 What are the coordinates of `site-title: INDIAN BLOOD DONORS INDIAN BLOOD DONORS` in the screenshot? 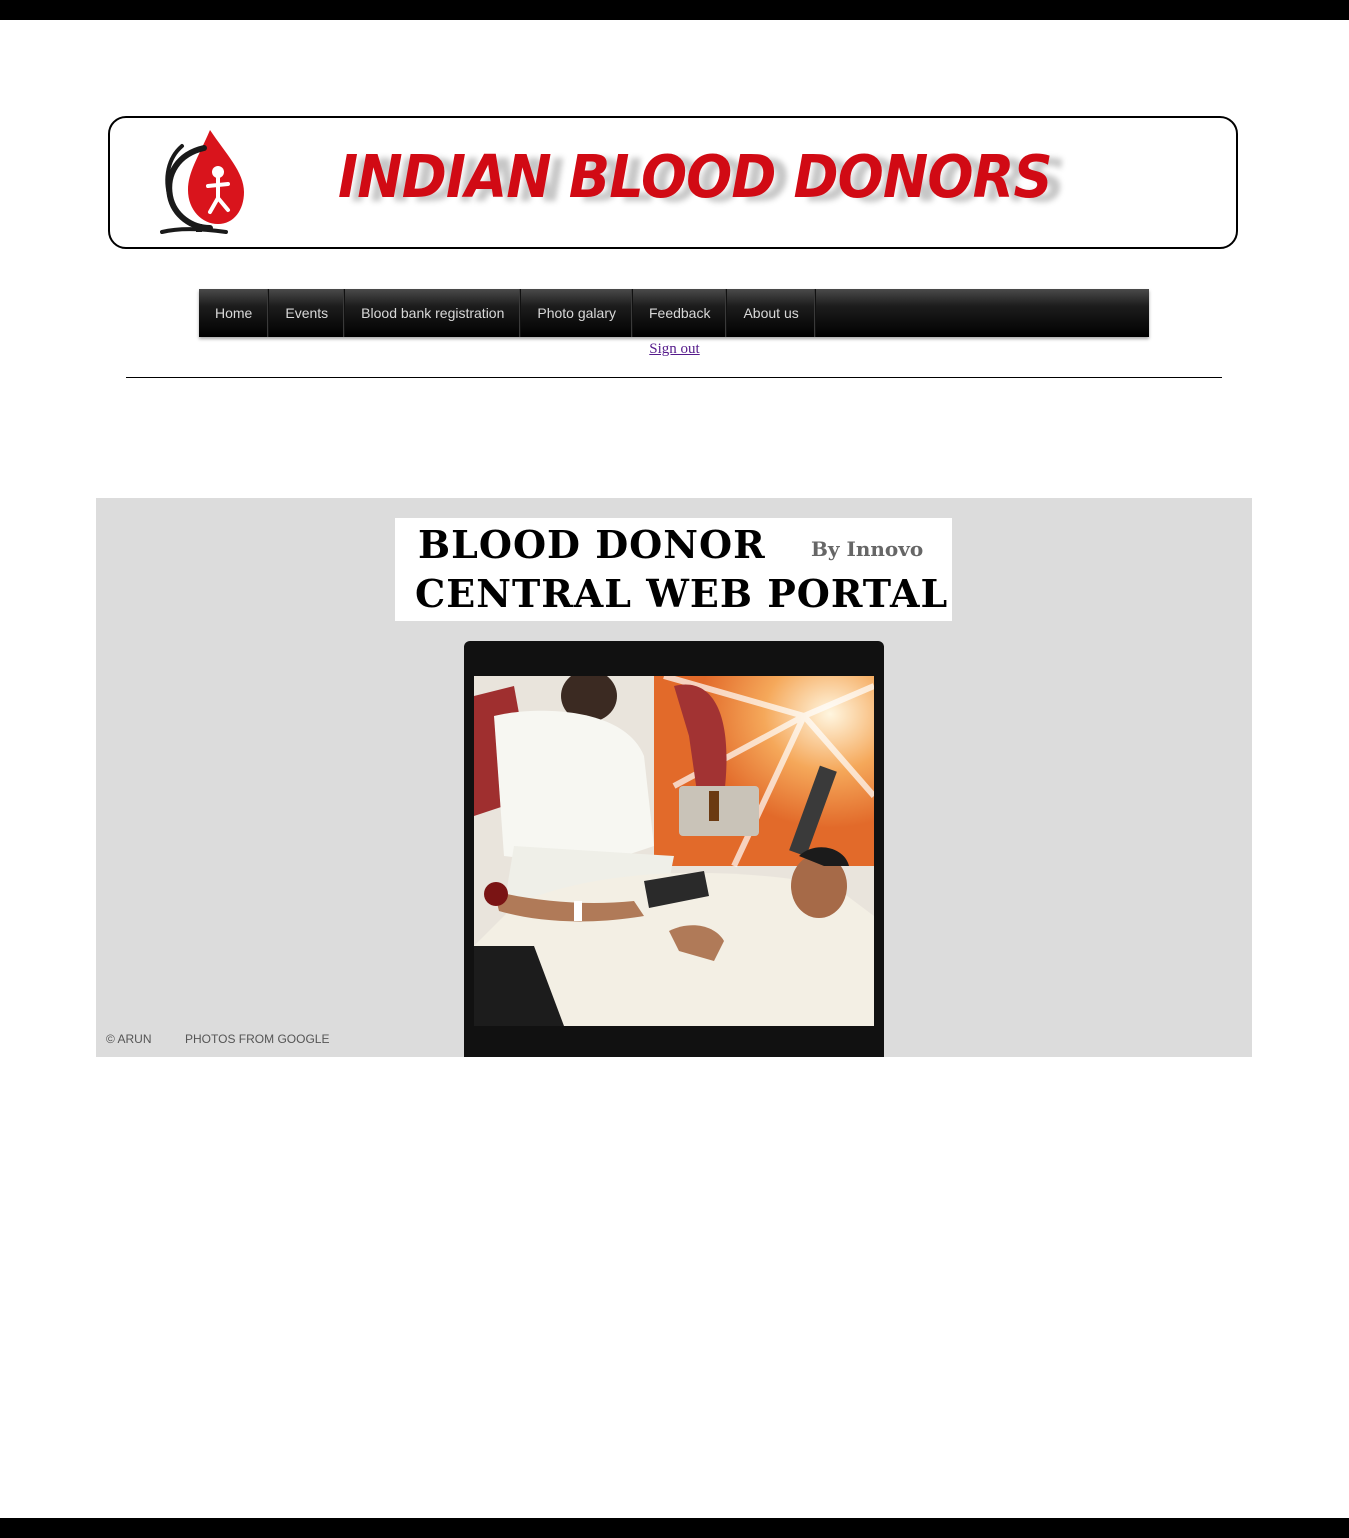 It's located at (701, 178).